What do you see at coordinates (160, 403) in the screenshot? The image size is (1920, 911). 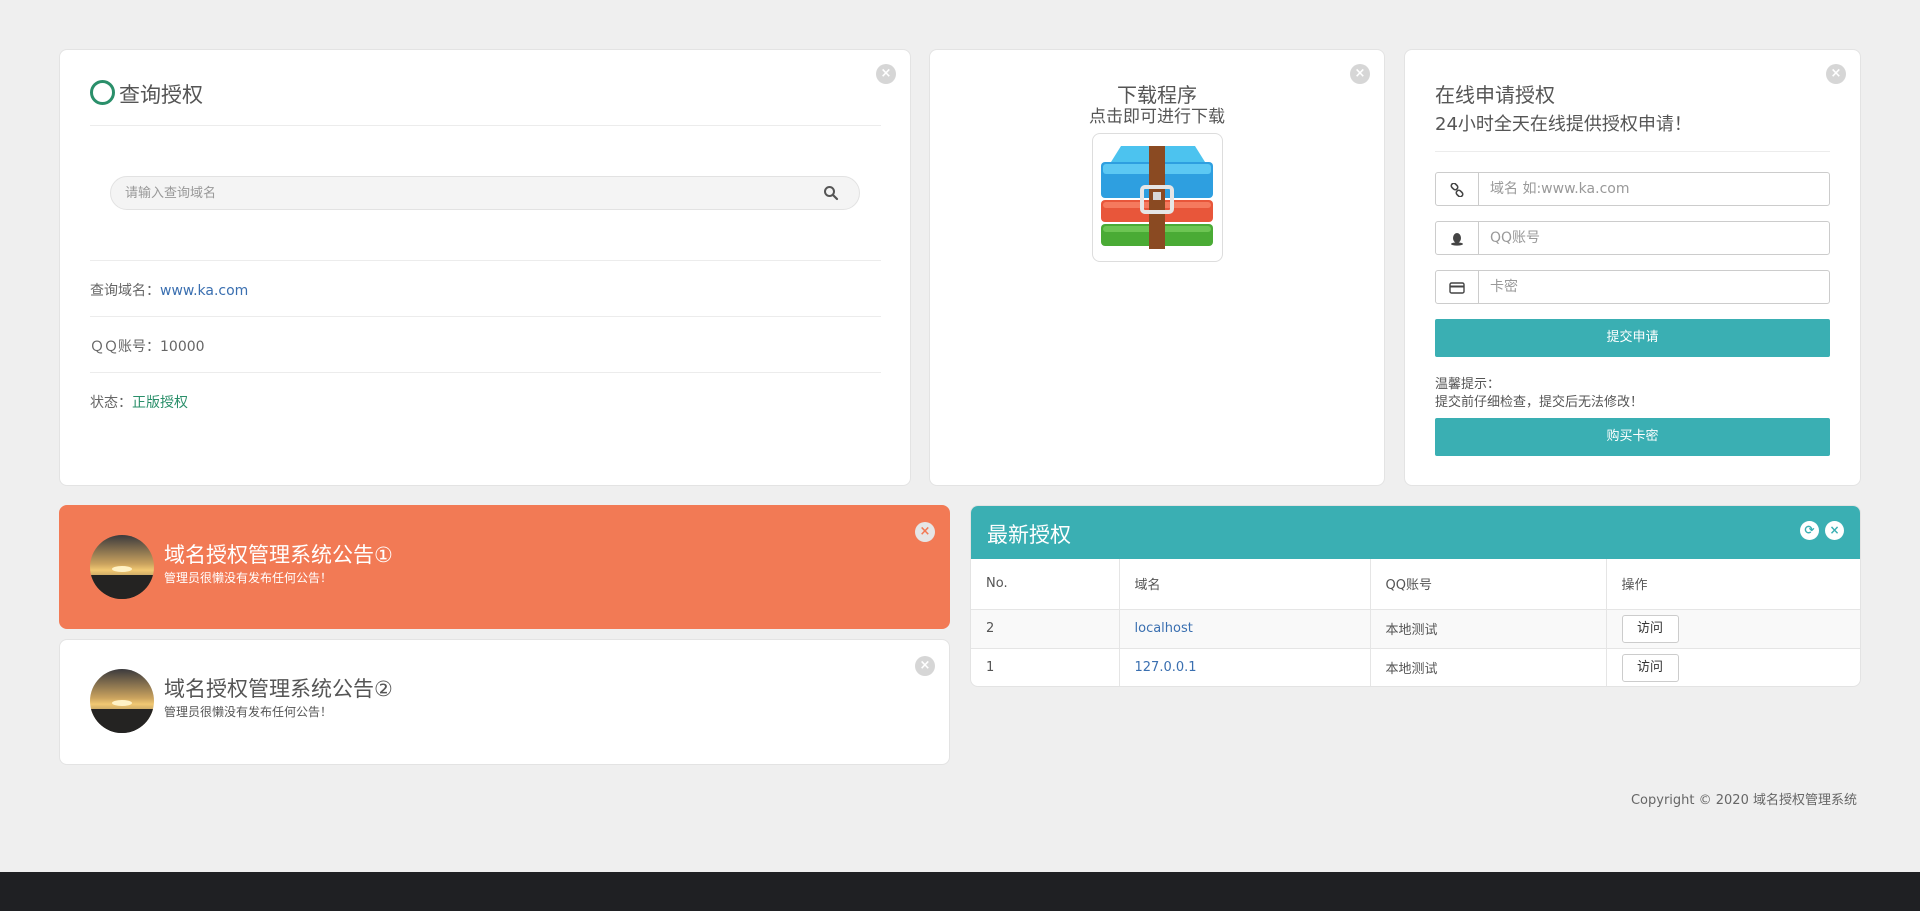 I see `status-badge: 正版授权` at bounding box center [160, 403].